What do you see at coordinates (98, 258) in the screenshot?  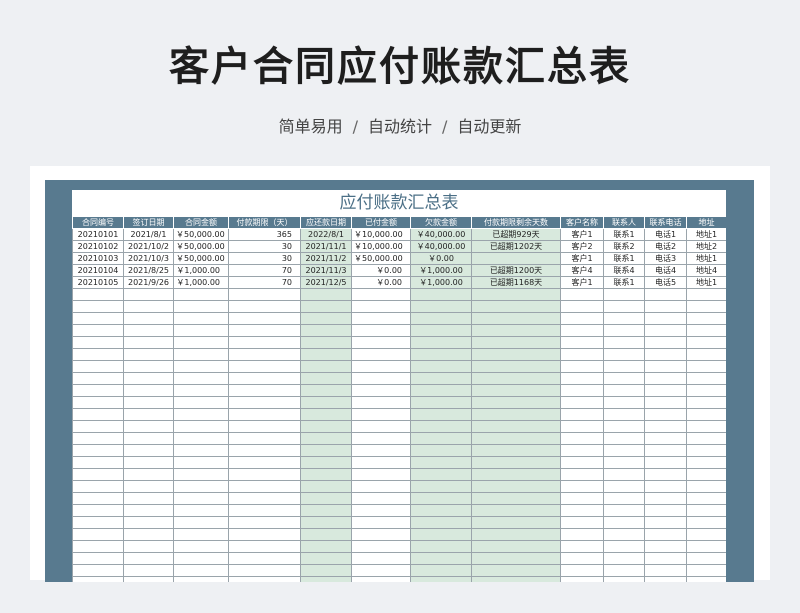 I see `cell-contract-no: 20210103` at bounding box center [98, 258].